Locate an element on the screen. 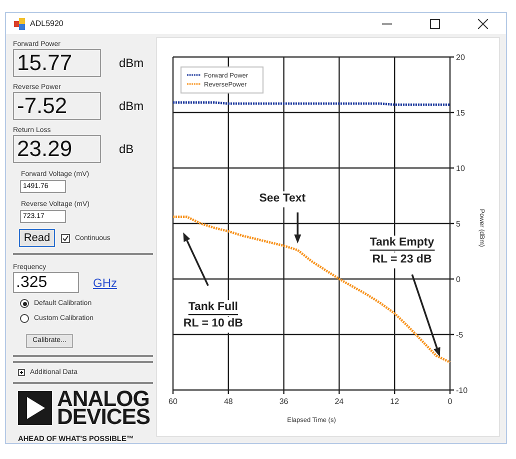  annotation-text: Tank Empty is located at coordinates (402, 242).